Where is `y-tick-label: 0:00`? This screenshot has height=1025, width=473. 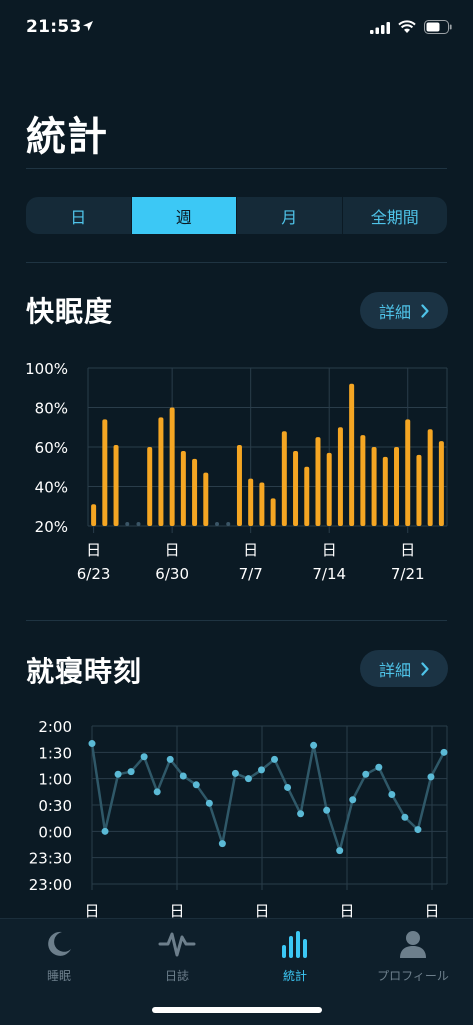 y-tick-label: 0:00 is located at coordinates (55, 832).